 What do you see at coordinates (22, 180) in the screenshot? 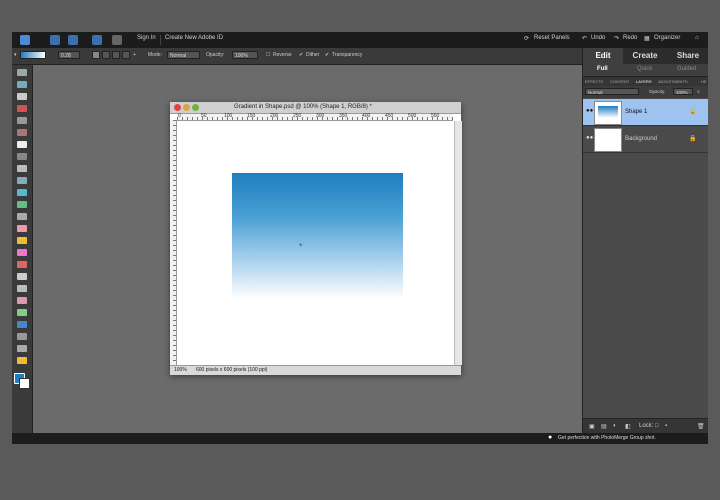
I see `crop-tool-icon` at bounding box center [22, 180].